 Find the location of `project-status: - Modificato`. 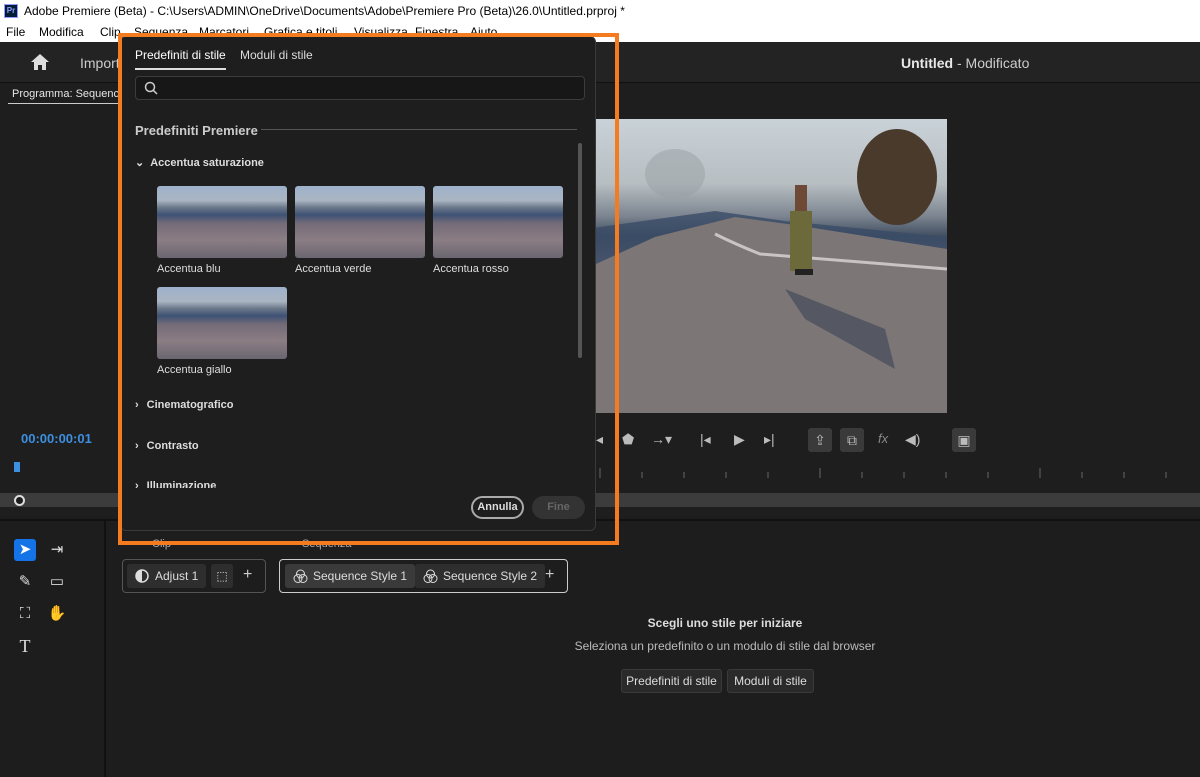

project-status: - Modificato is located at coordinates (991, 63).